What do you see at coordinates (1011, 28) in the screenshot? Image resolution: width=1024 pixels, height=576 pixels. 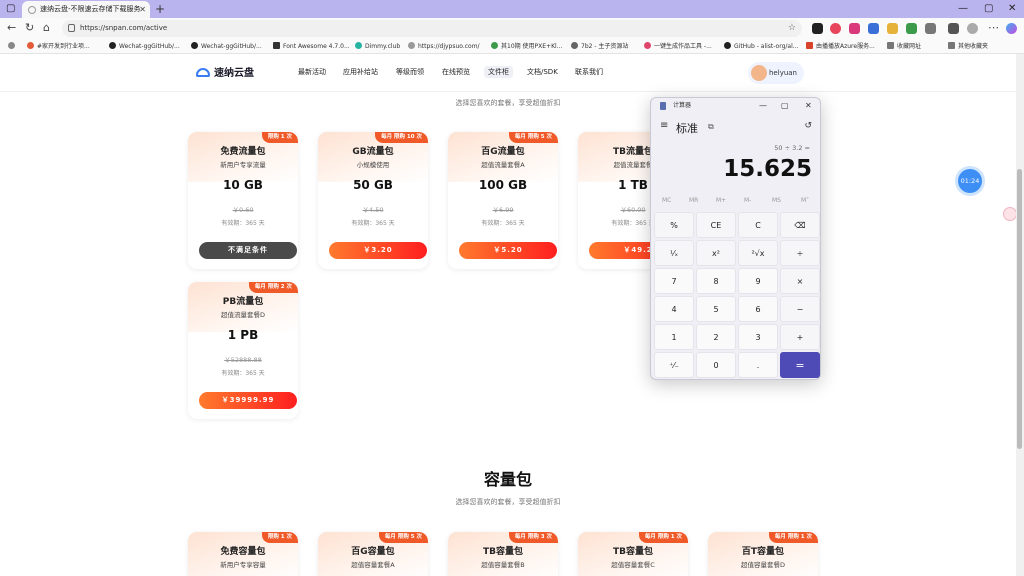 I see `copilot-icon` at bounding box center [1011, 28].